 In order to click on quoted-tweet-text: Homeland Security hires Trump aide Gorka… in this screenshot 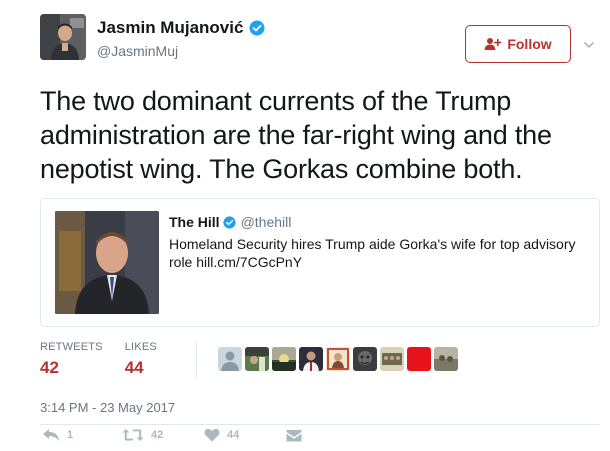, I will do `click(372, 253)`.